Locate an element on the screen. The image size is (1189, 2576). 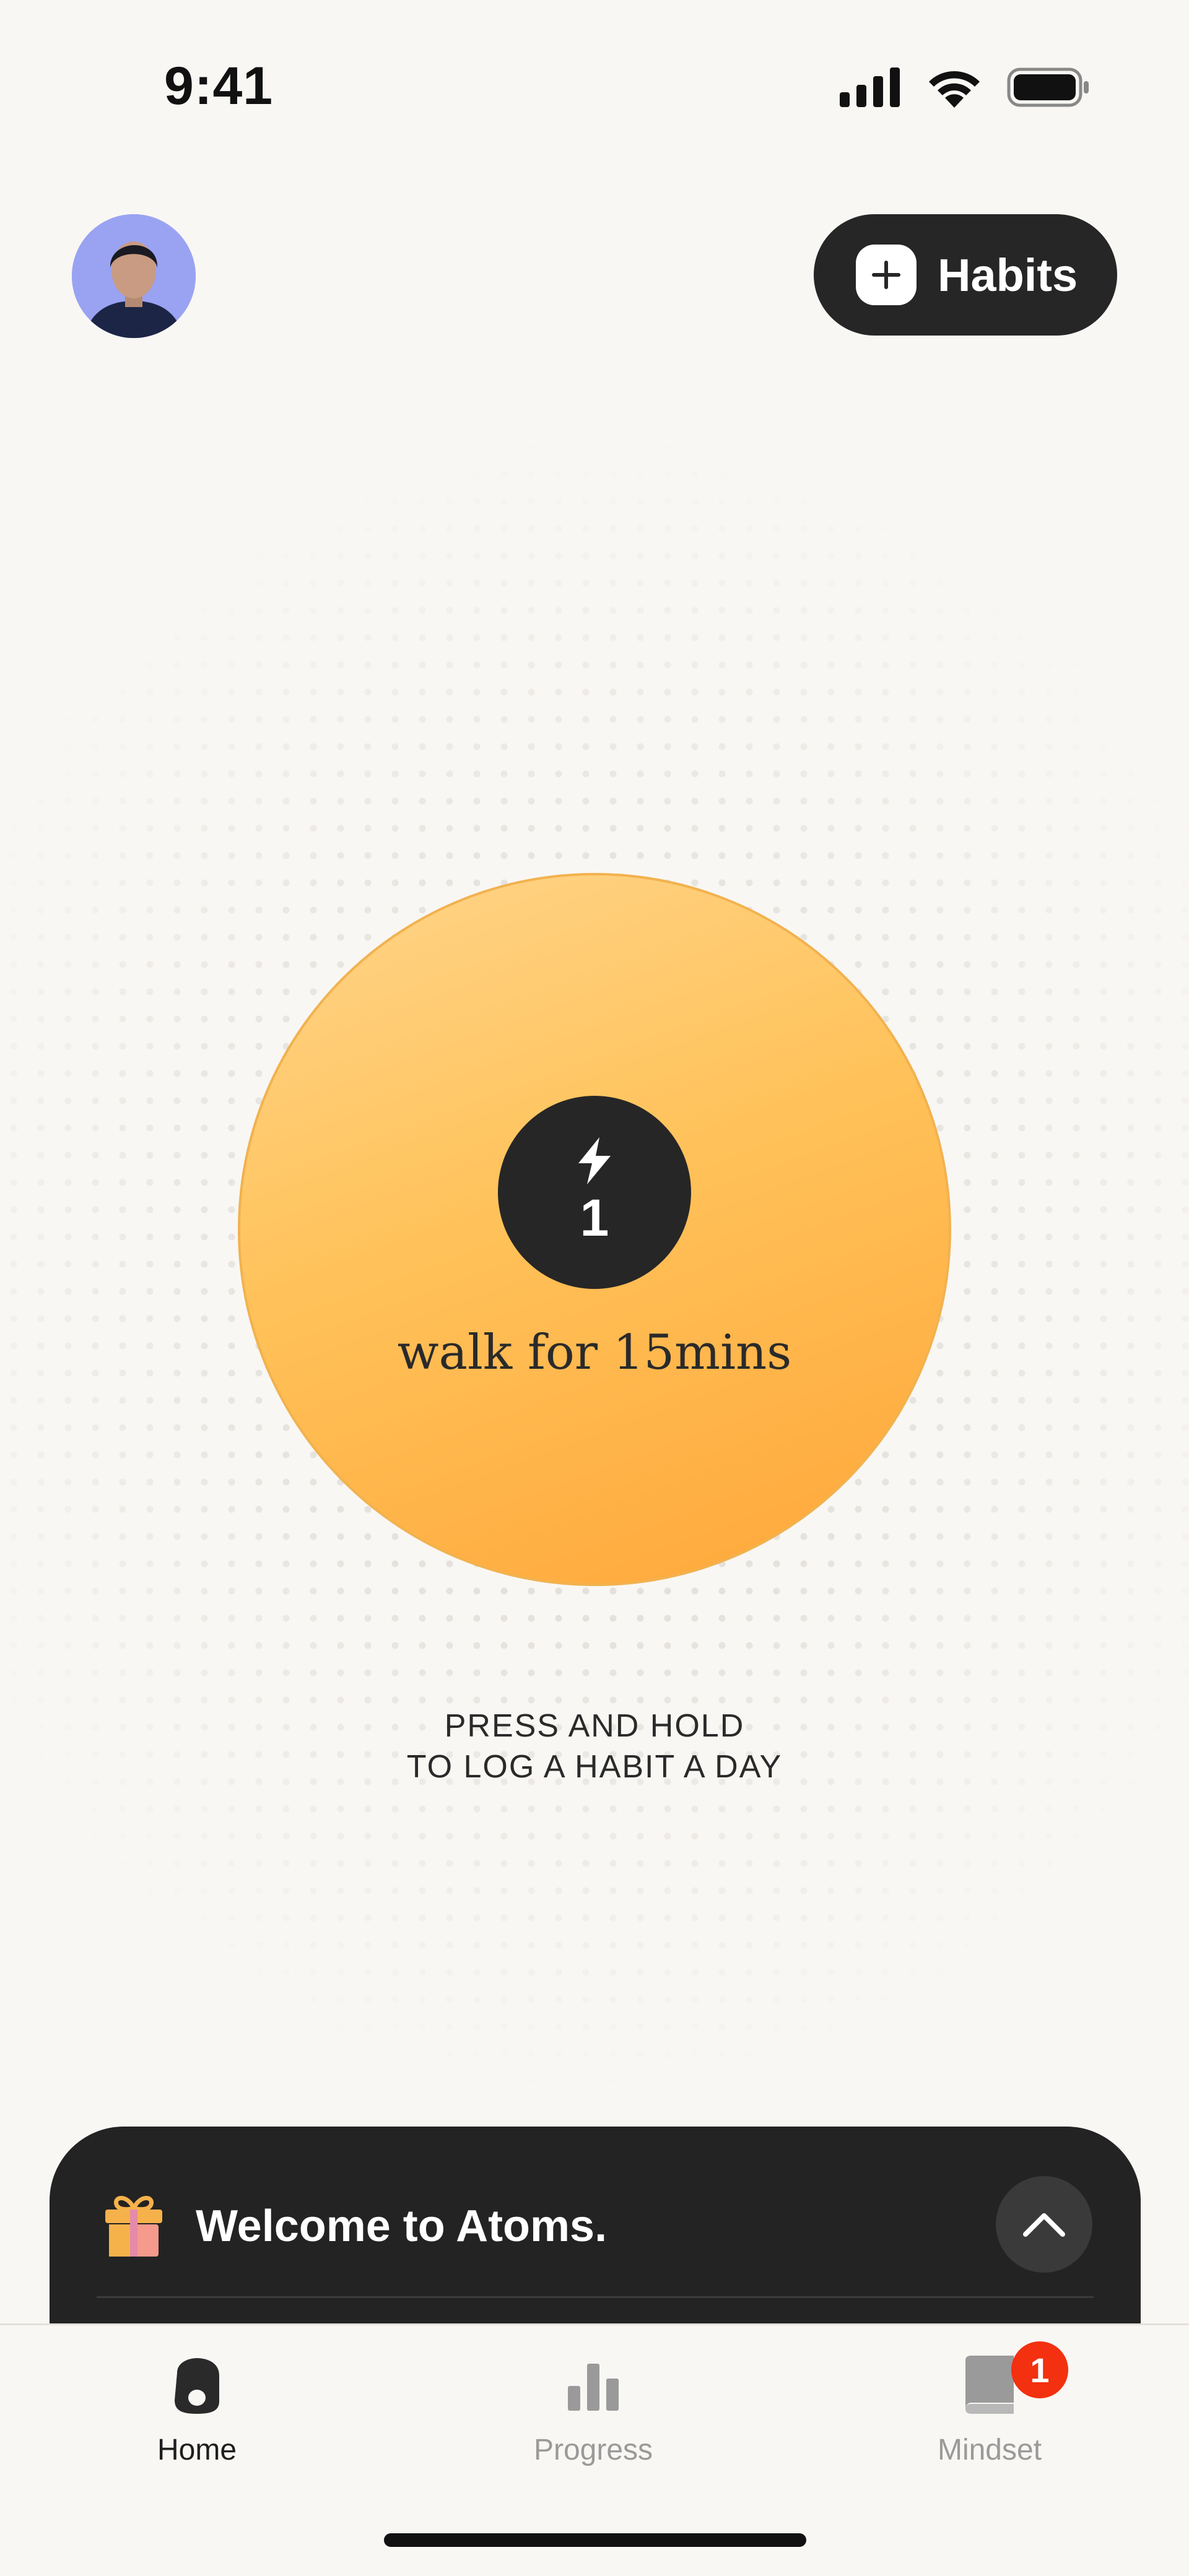
lightning-bolt-icon is located at coordinates (594, 1160).